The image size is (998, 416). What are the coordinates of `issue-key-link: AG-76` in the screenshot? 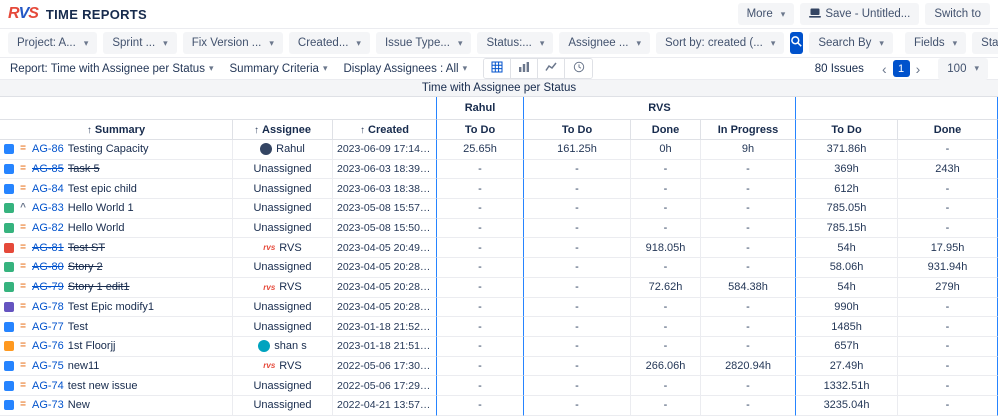 It's located at (48, 346).